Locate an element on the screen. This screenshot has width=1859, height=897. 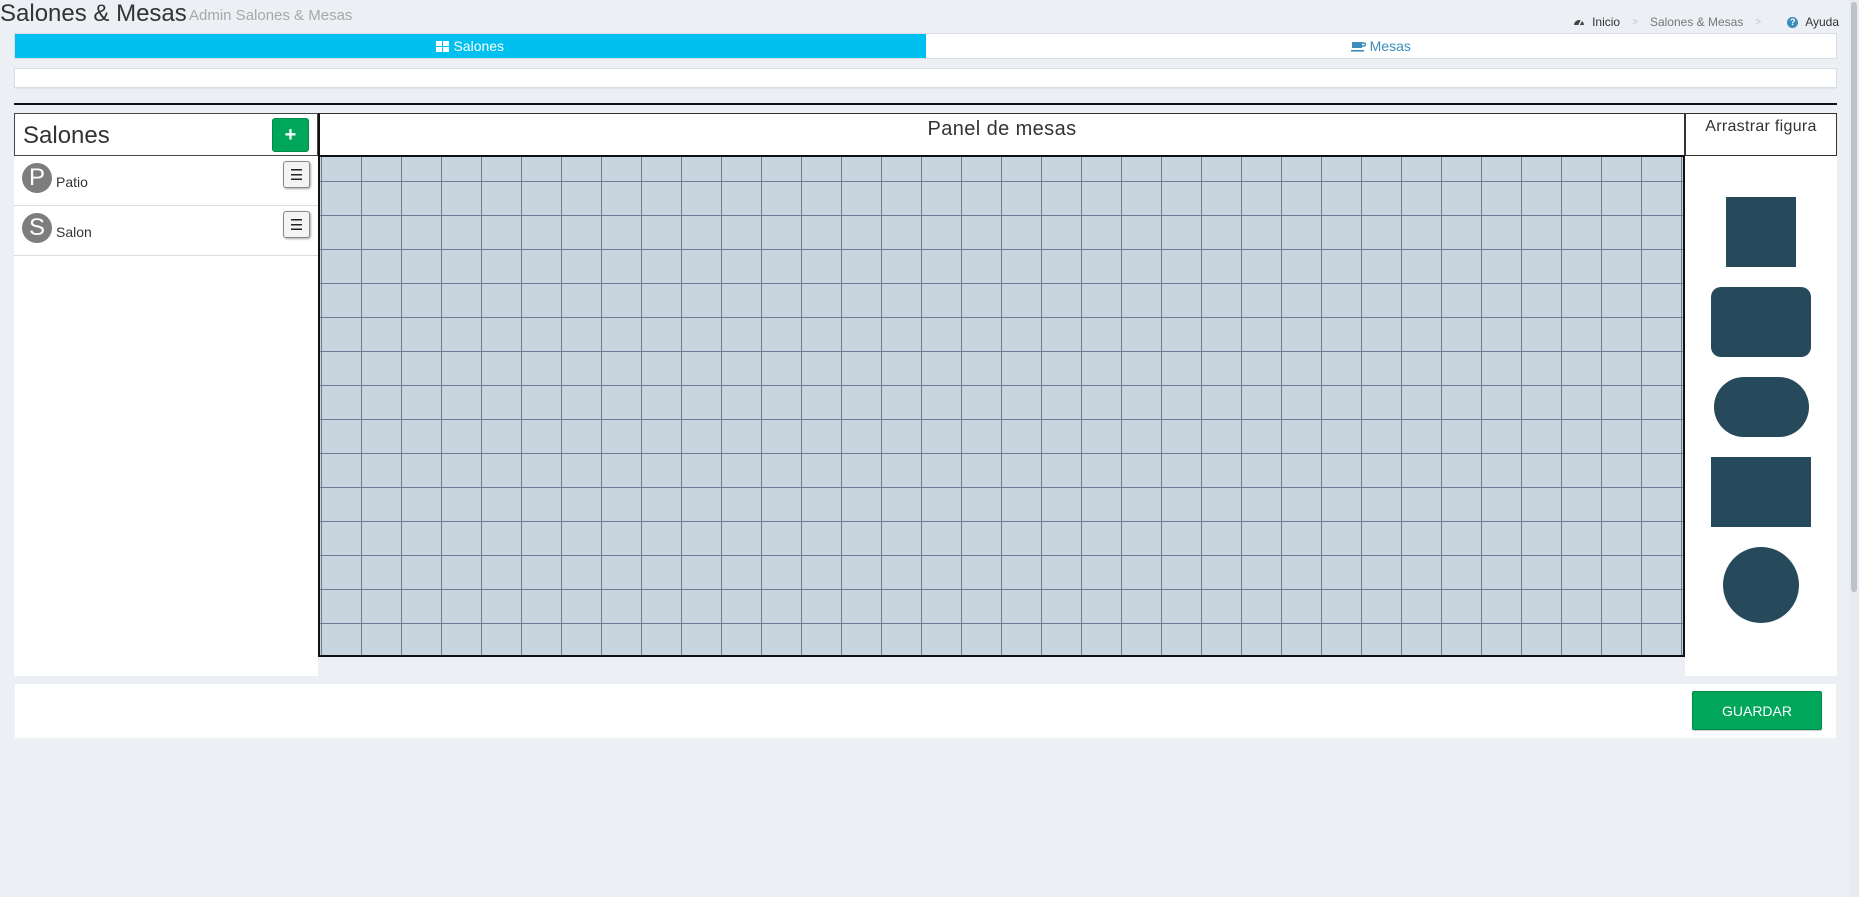
rounded-rect-table-shape is located at coordinates (1761, 322).